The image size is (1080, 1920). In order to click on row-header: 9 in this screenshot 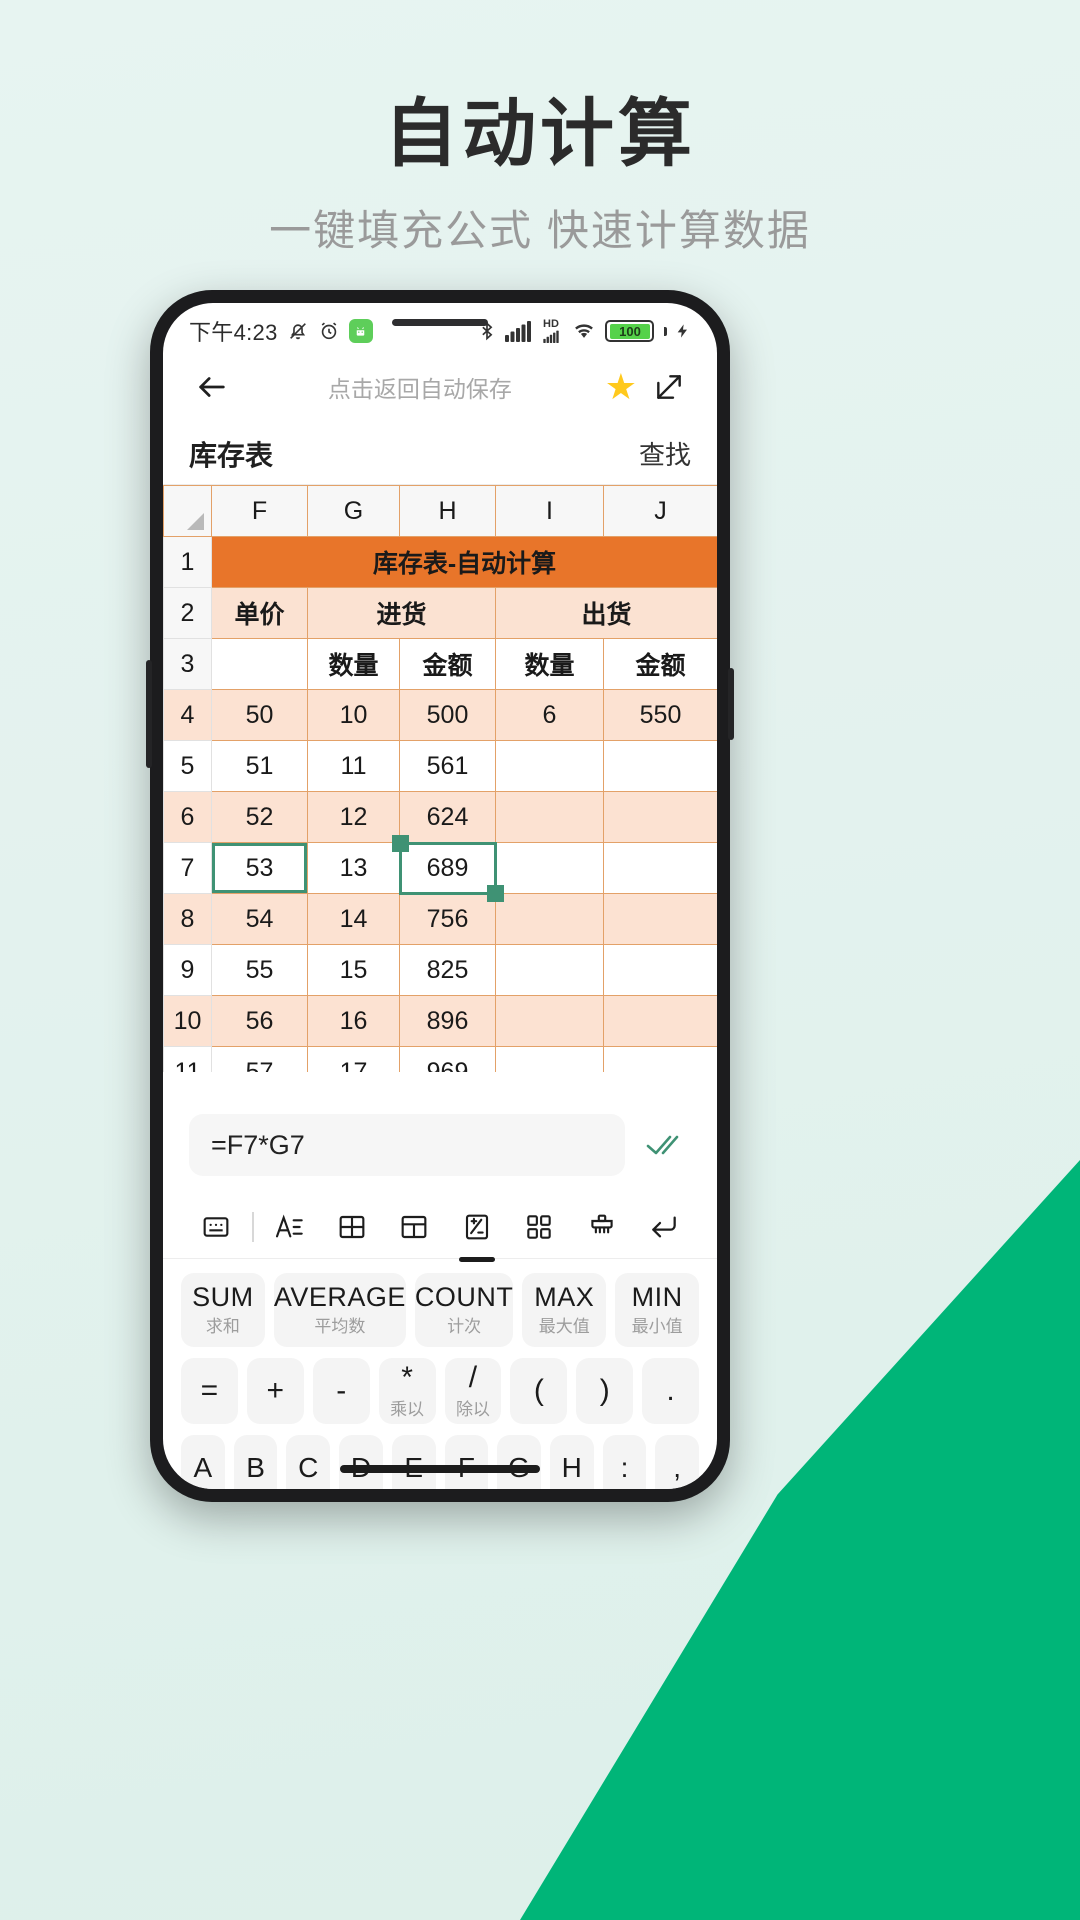, I will do `click(187, 970)`.